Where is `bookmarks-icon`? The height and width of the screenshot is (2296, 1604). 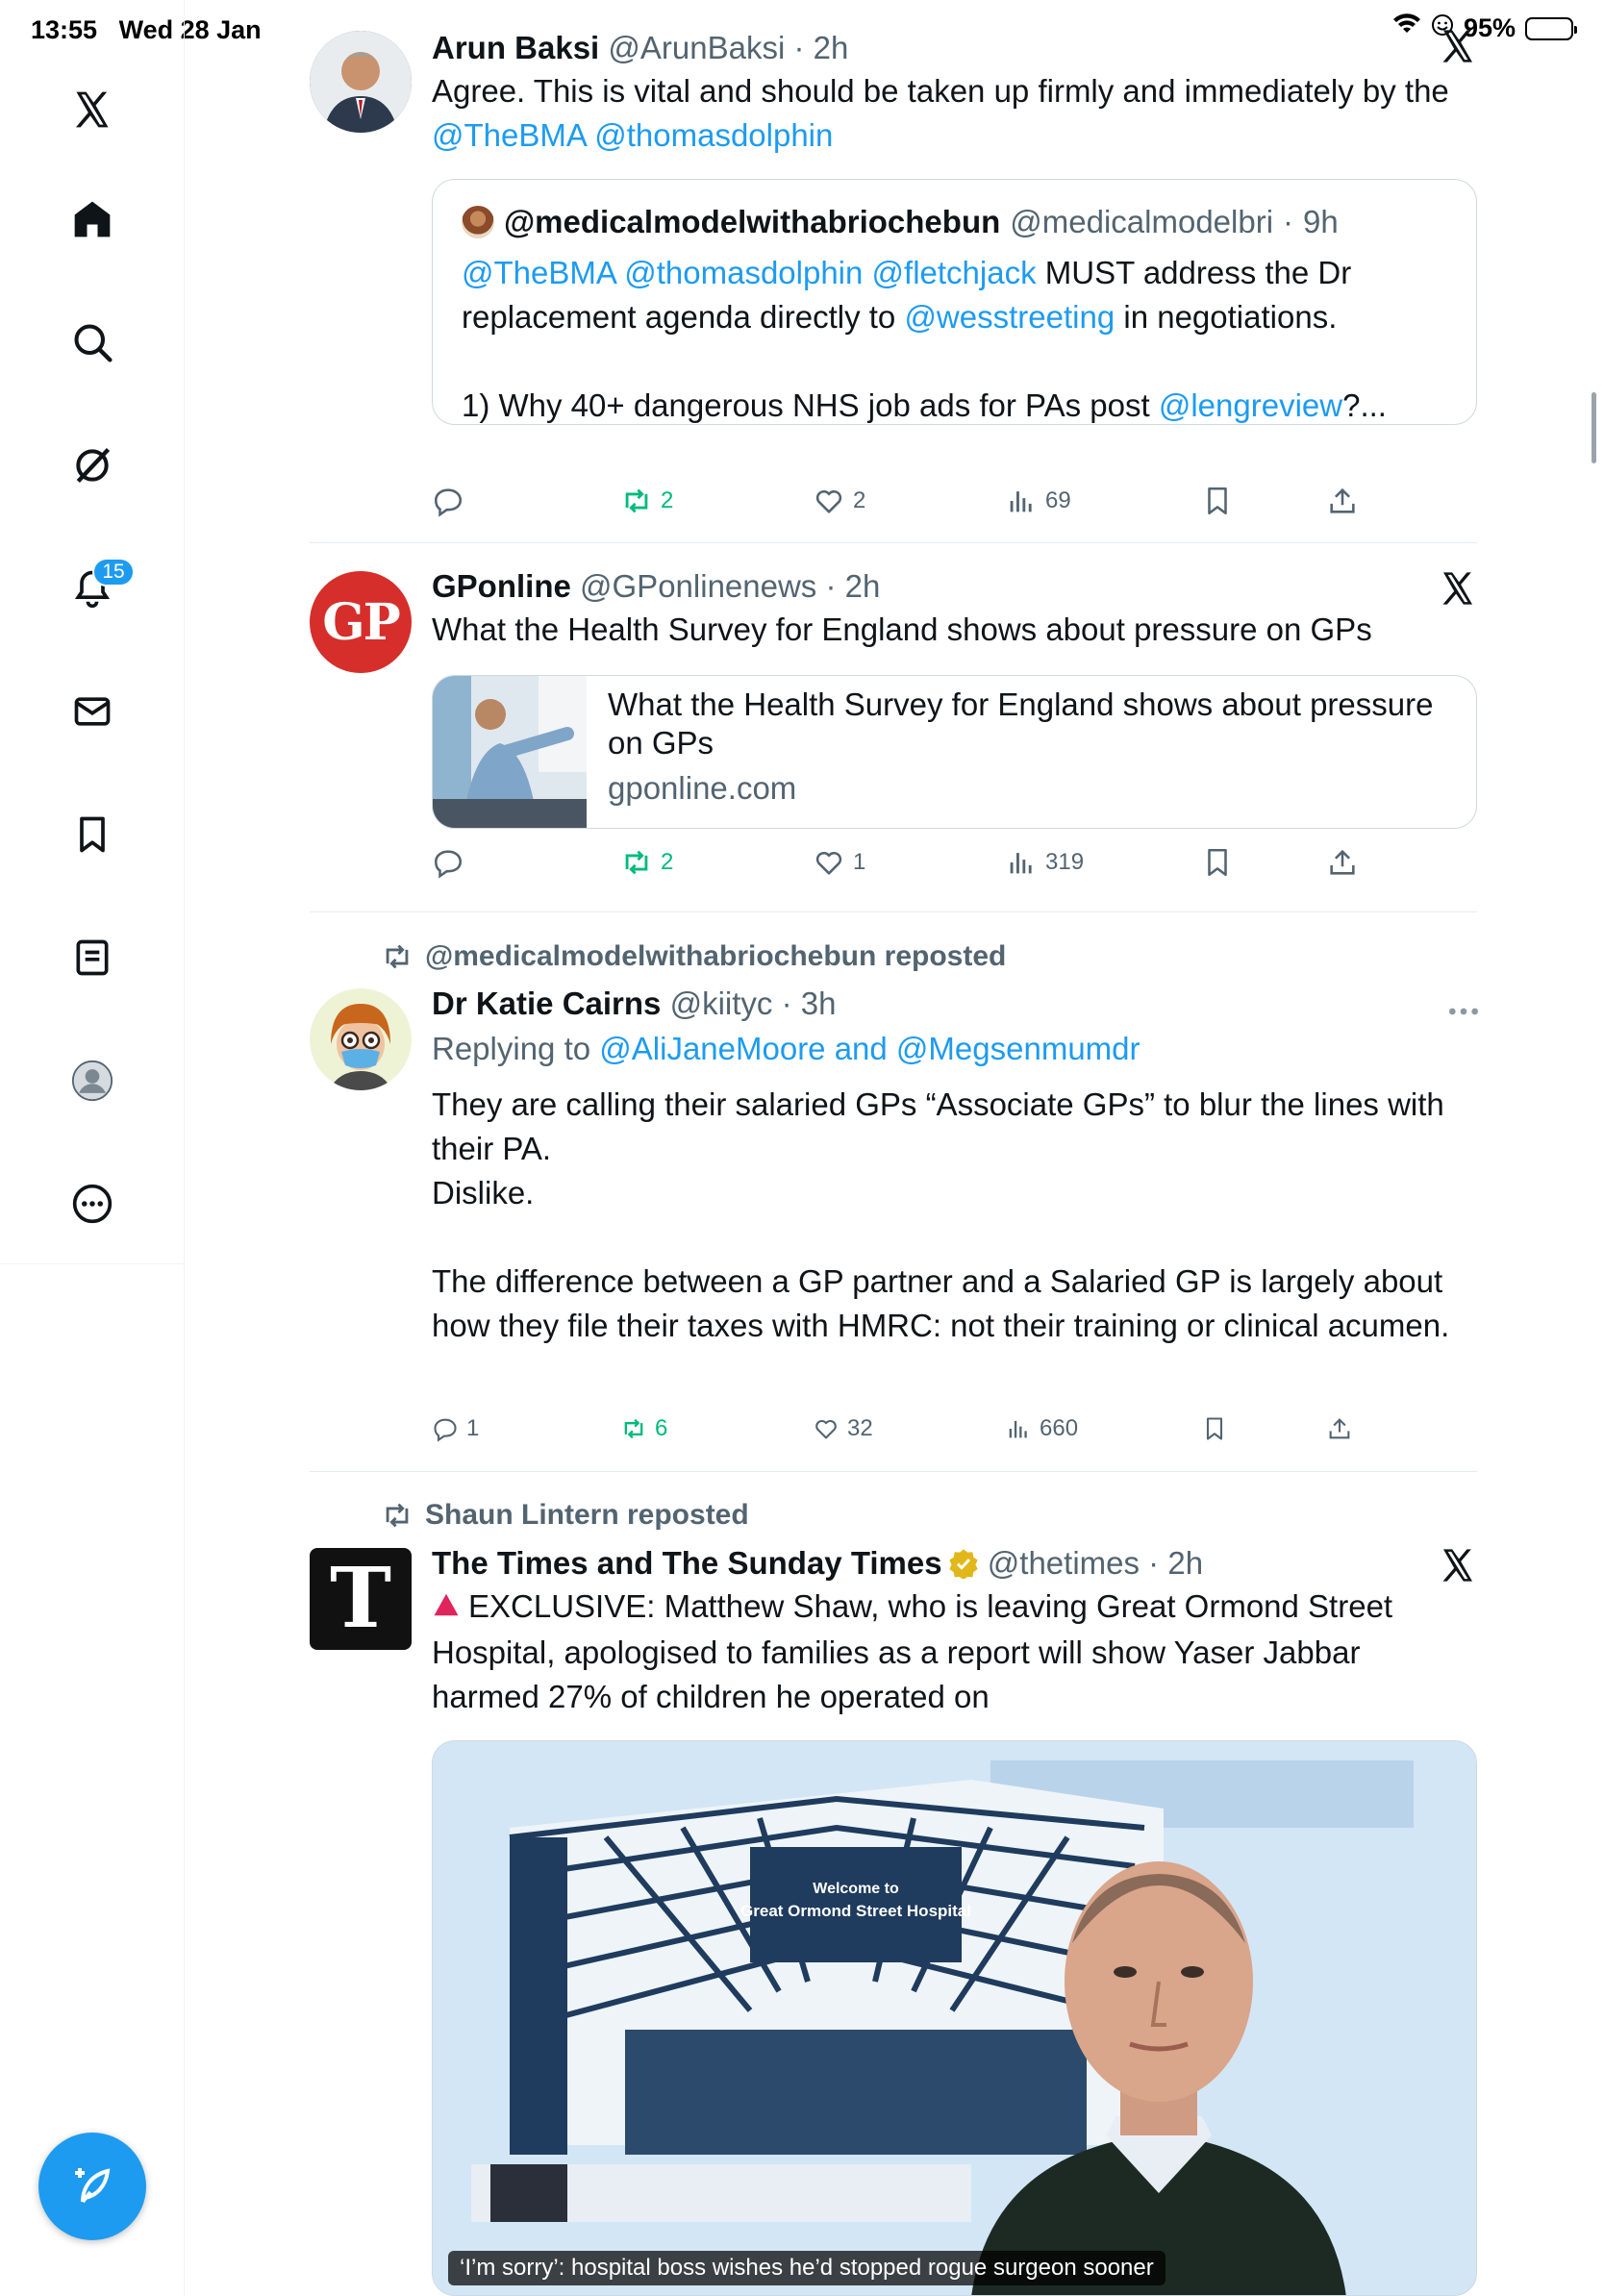 bookmarks-icon is located at coordinates (92, 834).